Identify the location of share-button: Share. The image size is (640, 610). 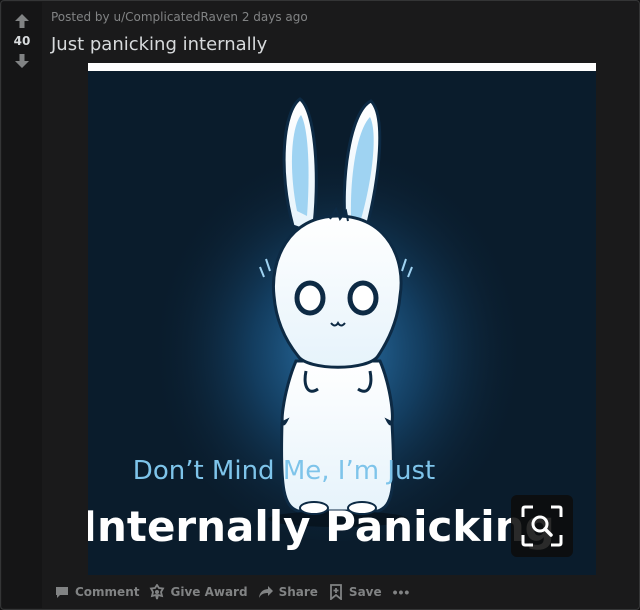
(288, 592).